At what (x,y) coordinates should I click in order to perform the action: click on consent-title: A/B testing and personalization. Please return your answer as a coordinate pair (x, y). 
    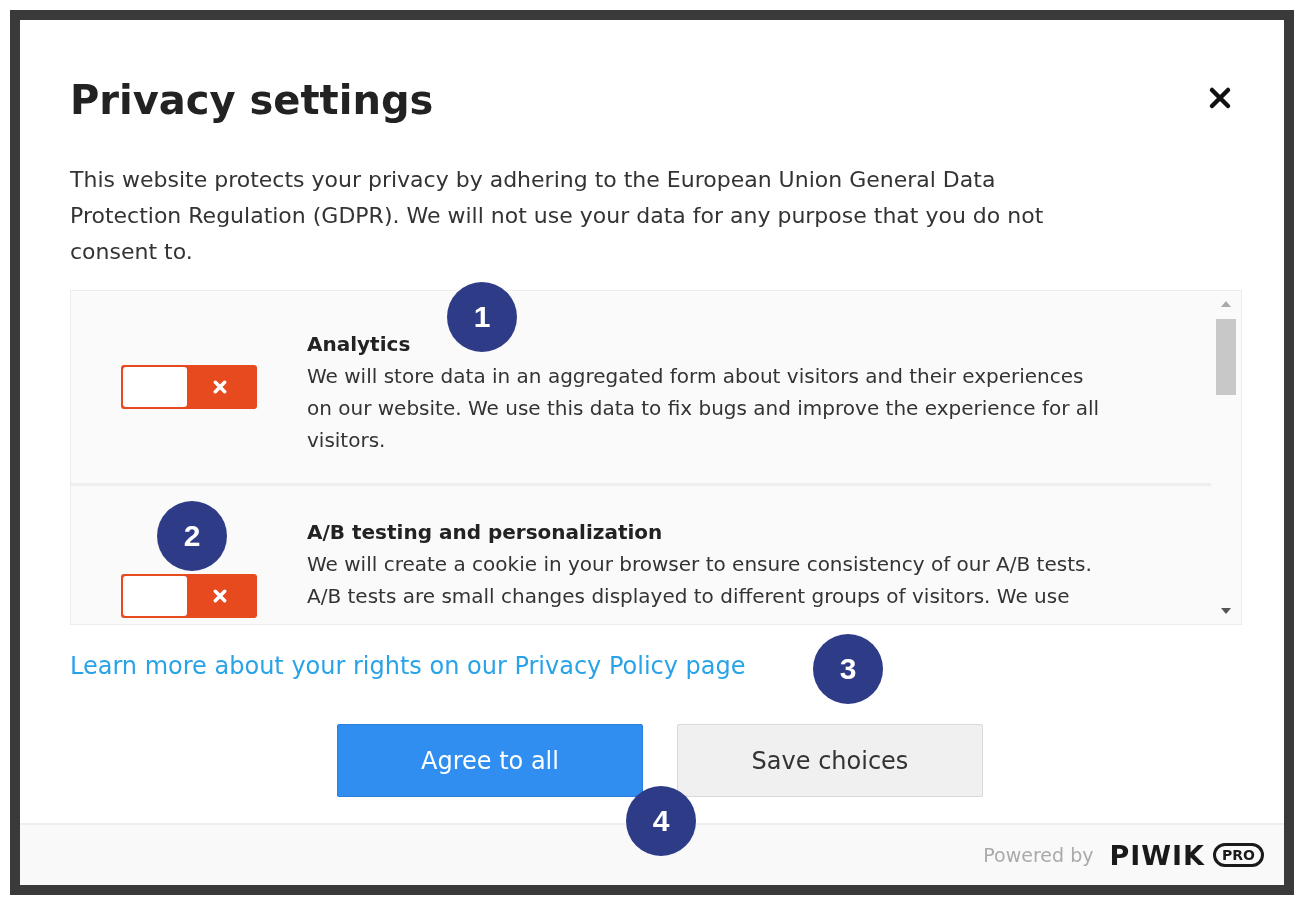
    Looking at the image, I should click on (485, 532).